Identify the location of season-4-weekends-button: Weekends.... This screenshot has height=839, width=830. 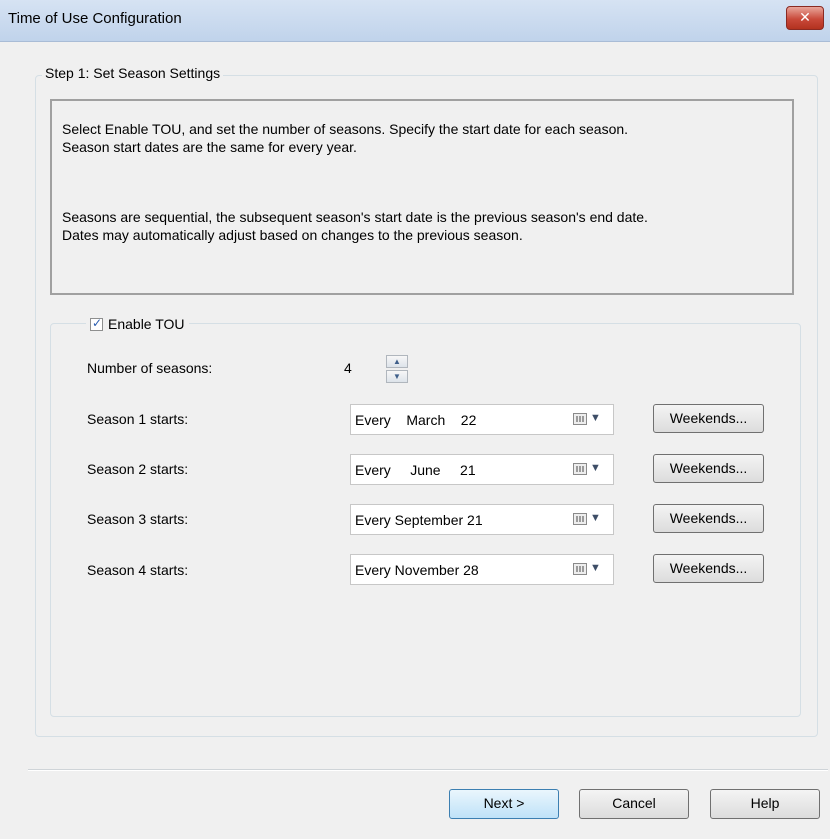
(708, 568).